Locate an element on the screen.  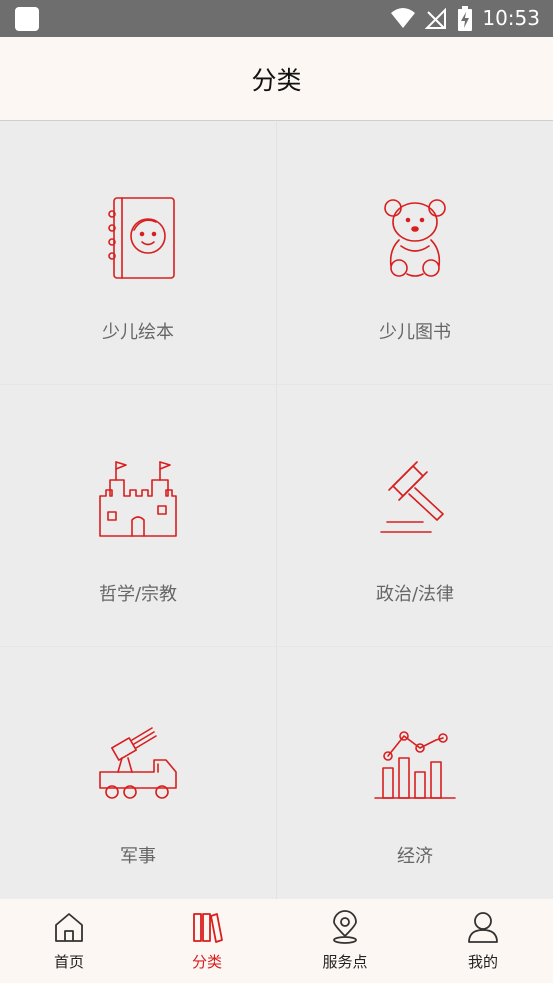
clock-time: 10:53 is located at coordinates (511, 18).